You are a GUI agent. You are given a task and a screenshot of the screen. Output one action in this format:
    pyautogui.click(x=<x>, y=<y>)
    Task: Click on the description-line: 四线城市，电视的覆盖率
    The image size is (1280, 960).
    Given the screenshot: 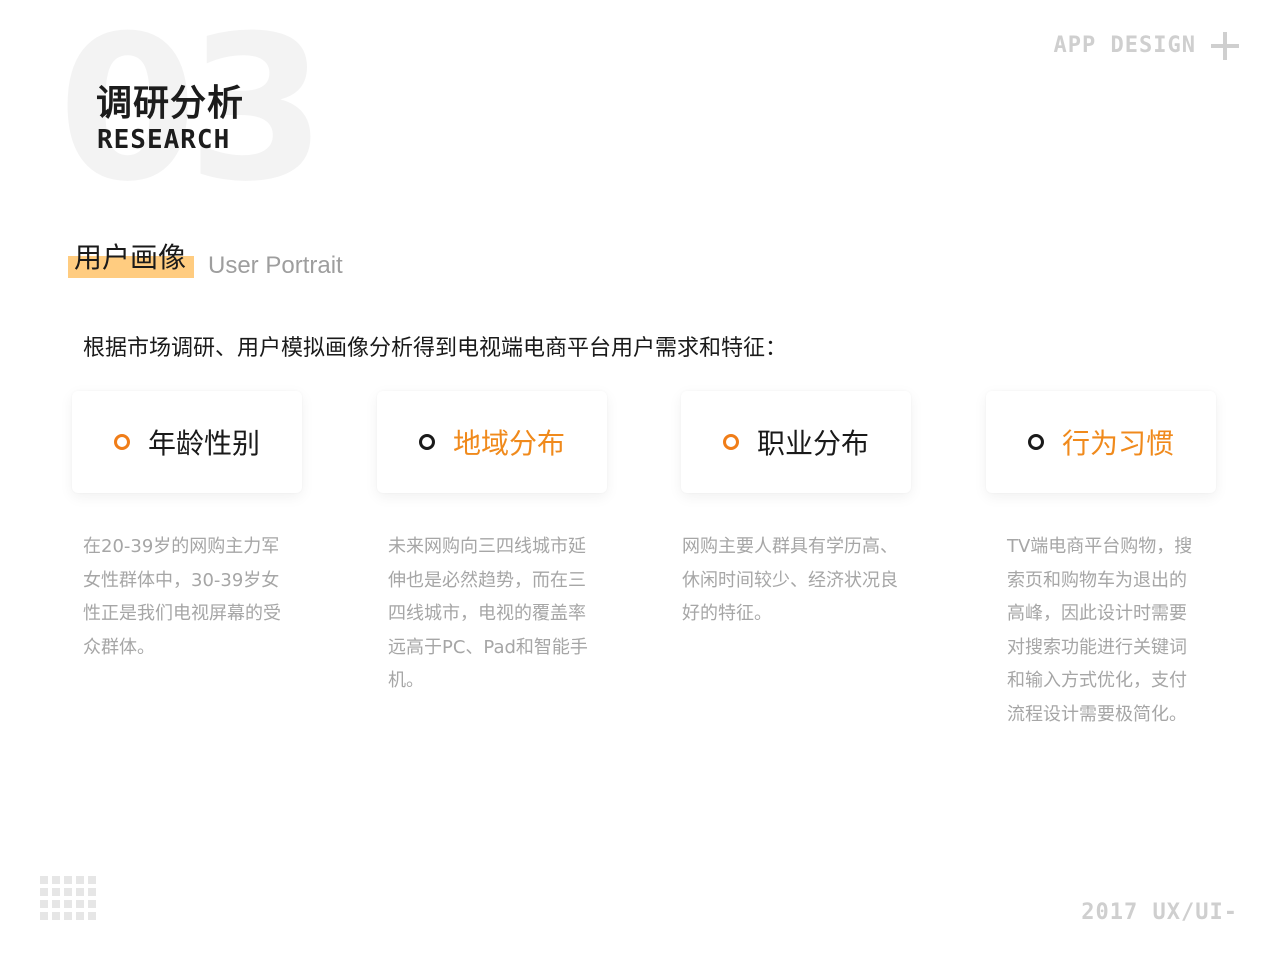 What is the action you would take?
    pyautogui.click(x=487, y=614)
    